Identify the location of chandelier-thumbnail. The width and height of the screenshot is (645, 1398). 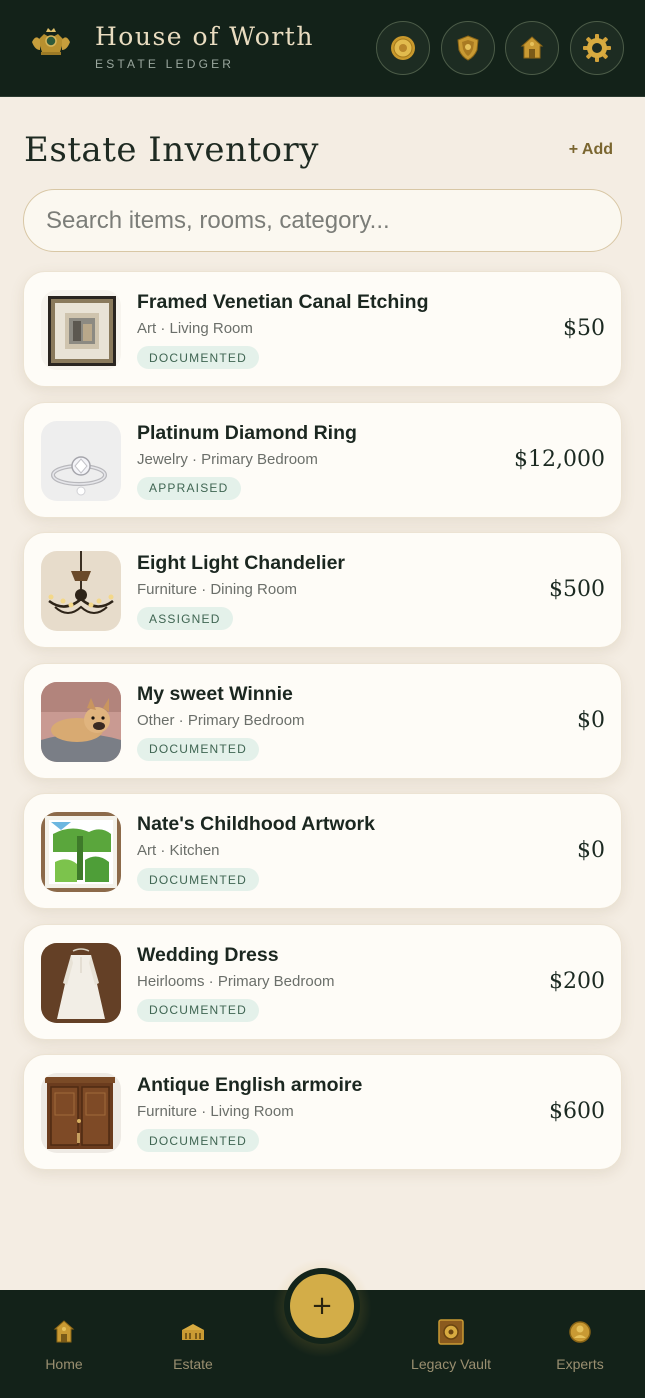
(81, 591).